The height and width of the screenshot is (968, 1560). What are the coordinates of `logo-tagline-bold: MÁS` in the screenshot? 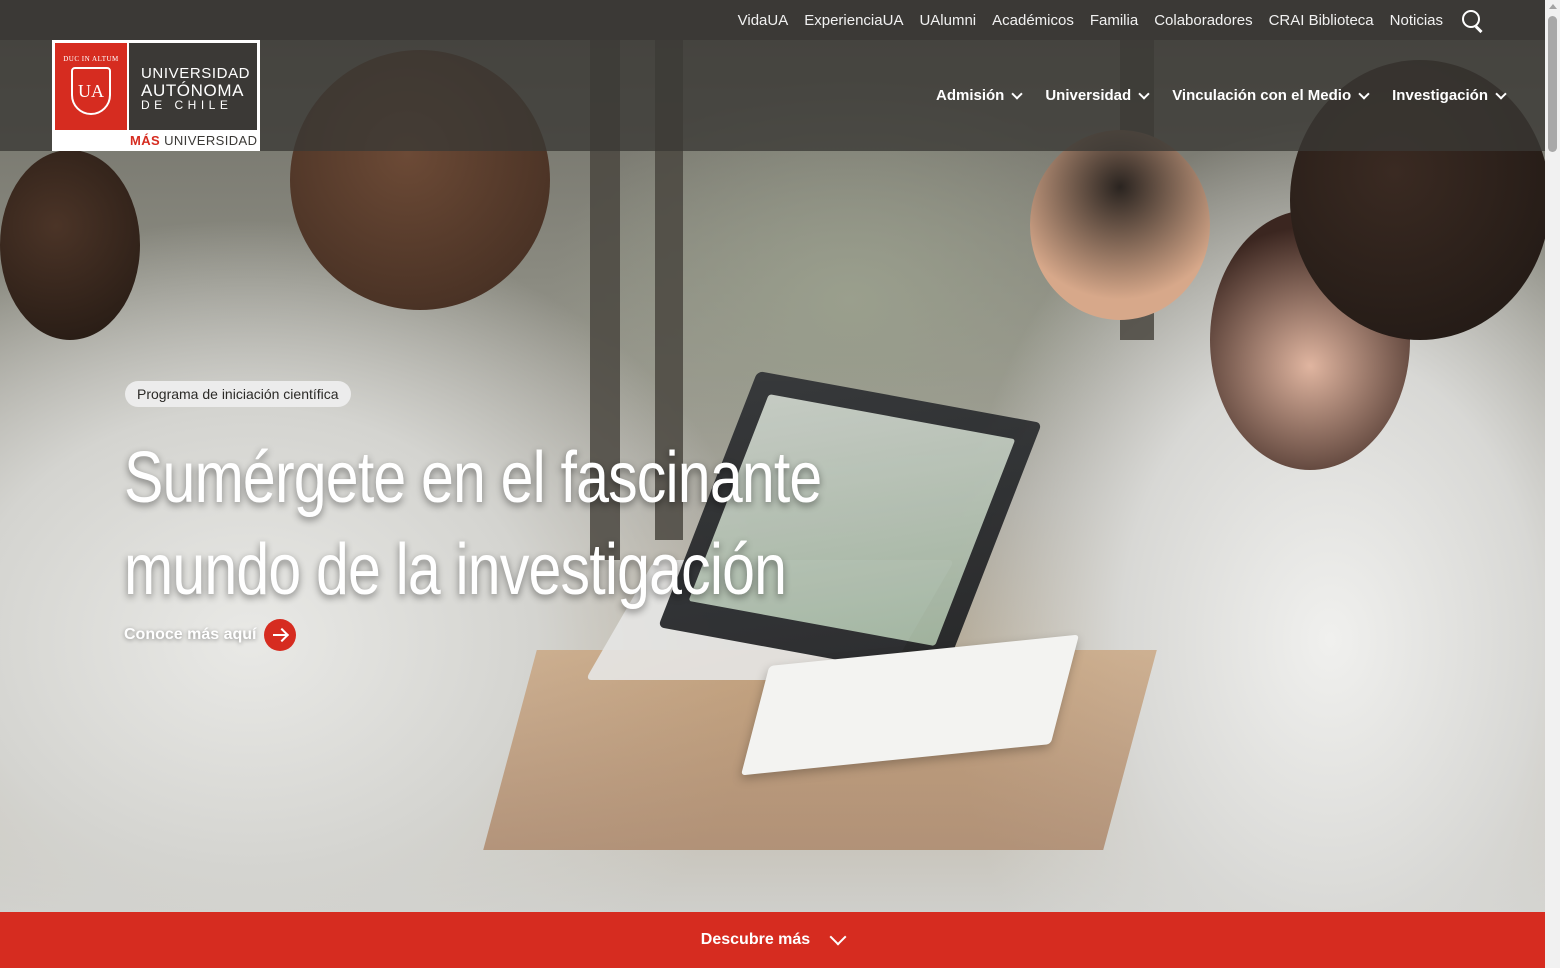 It's located at (145, 140).